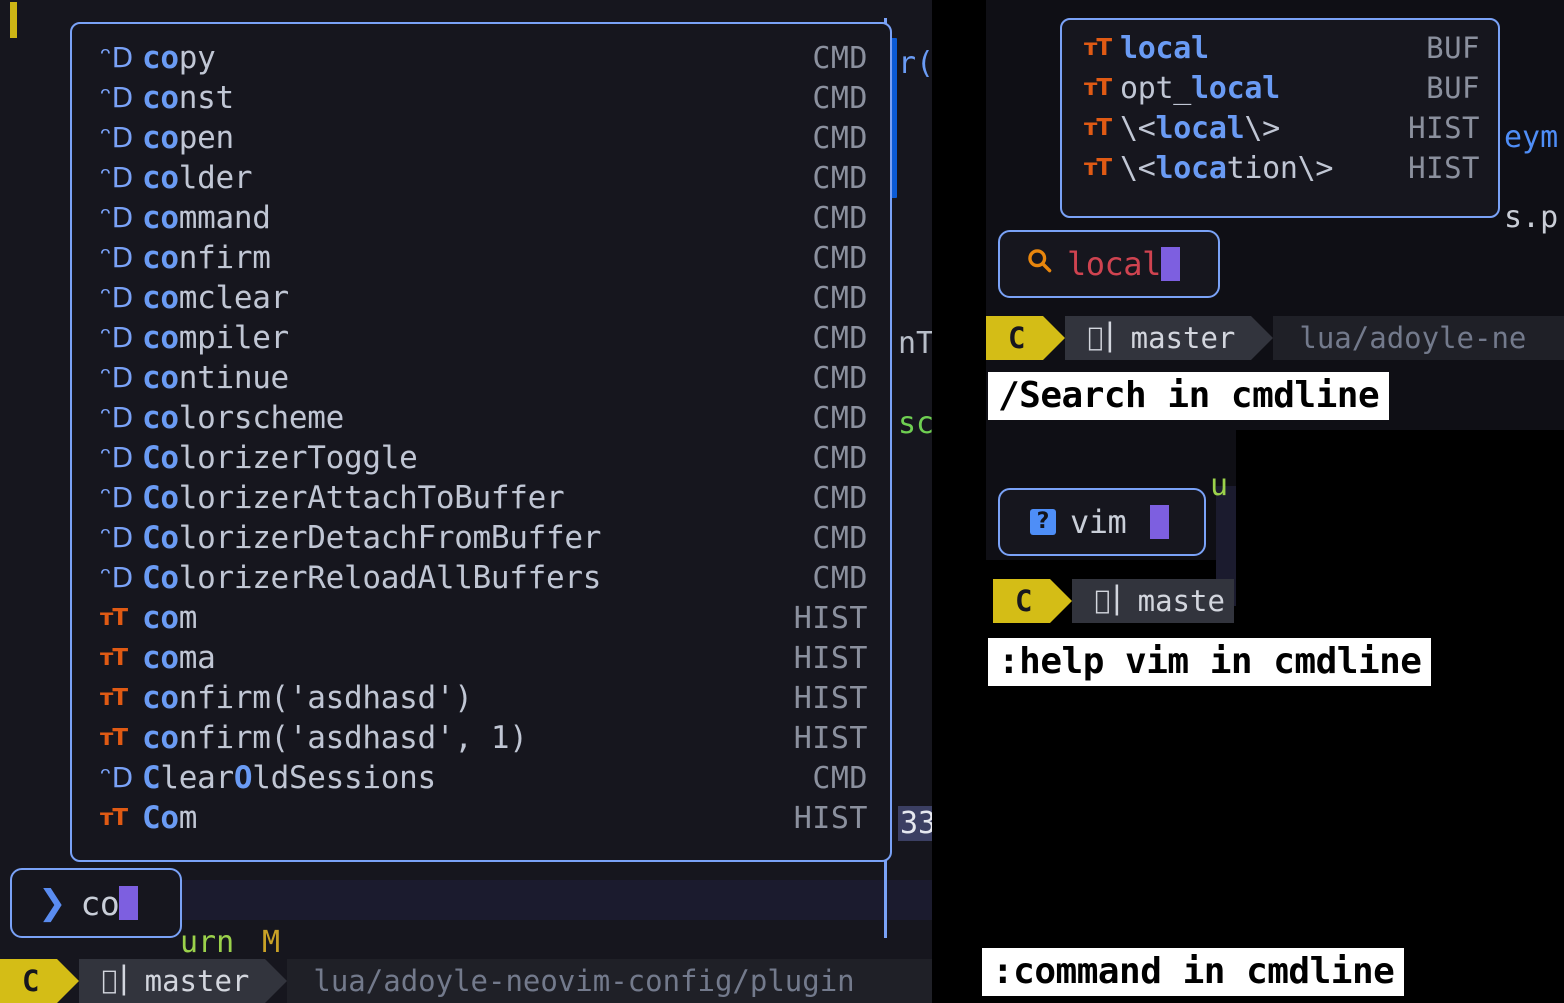 Image resolution: width=1564 pixels, height=1003 pixels. What do you see at coordinates (1039, 264) in the screenshot?
I see `magnifier-icon` at bounding box center [1039, 264].